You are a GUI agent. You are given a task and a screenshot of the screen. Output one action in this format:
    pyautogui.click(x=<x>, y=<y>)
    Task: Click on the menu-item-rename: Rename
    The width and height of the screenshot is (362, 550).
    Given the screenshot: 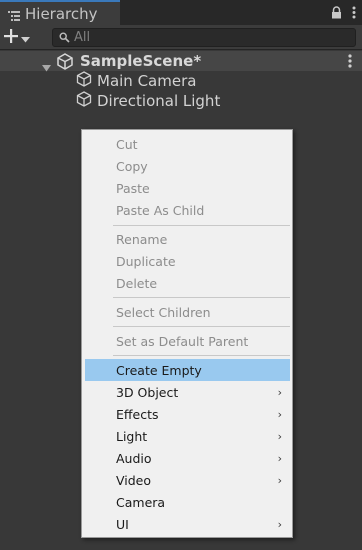 What is the action you would take?
    pyautogui.click(x=187, y=239)
    